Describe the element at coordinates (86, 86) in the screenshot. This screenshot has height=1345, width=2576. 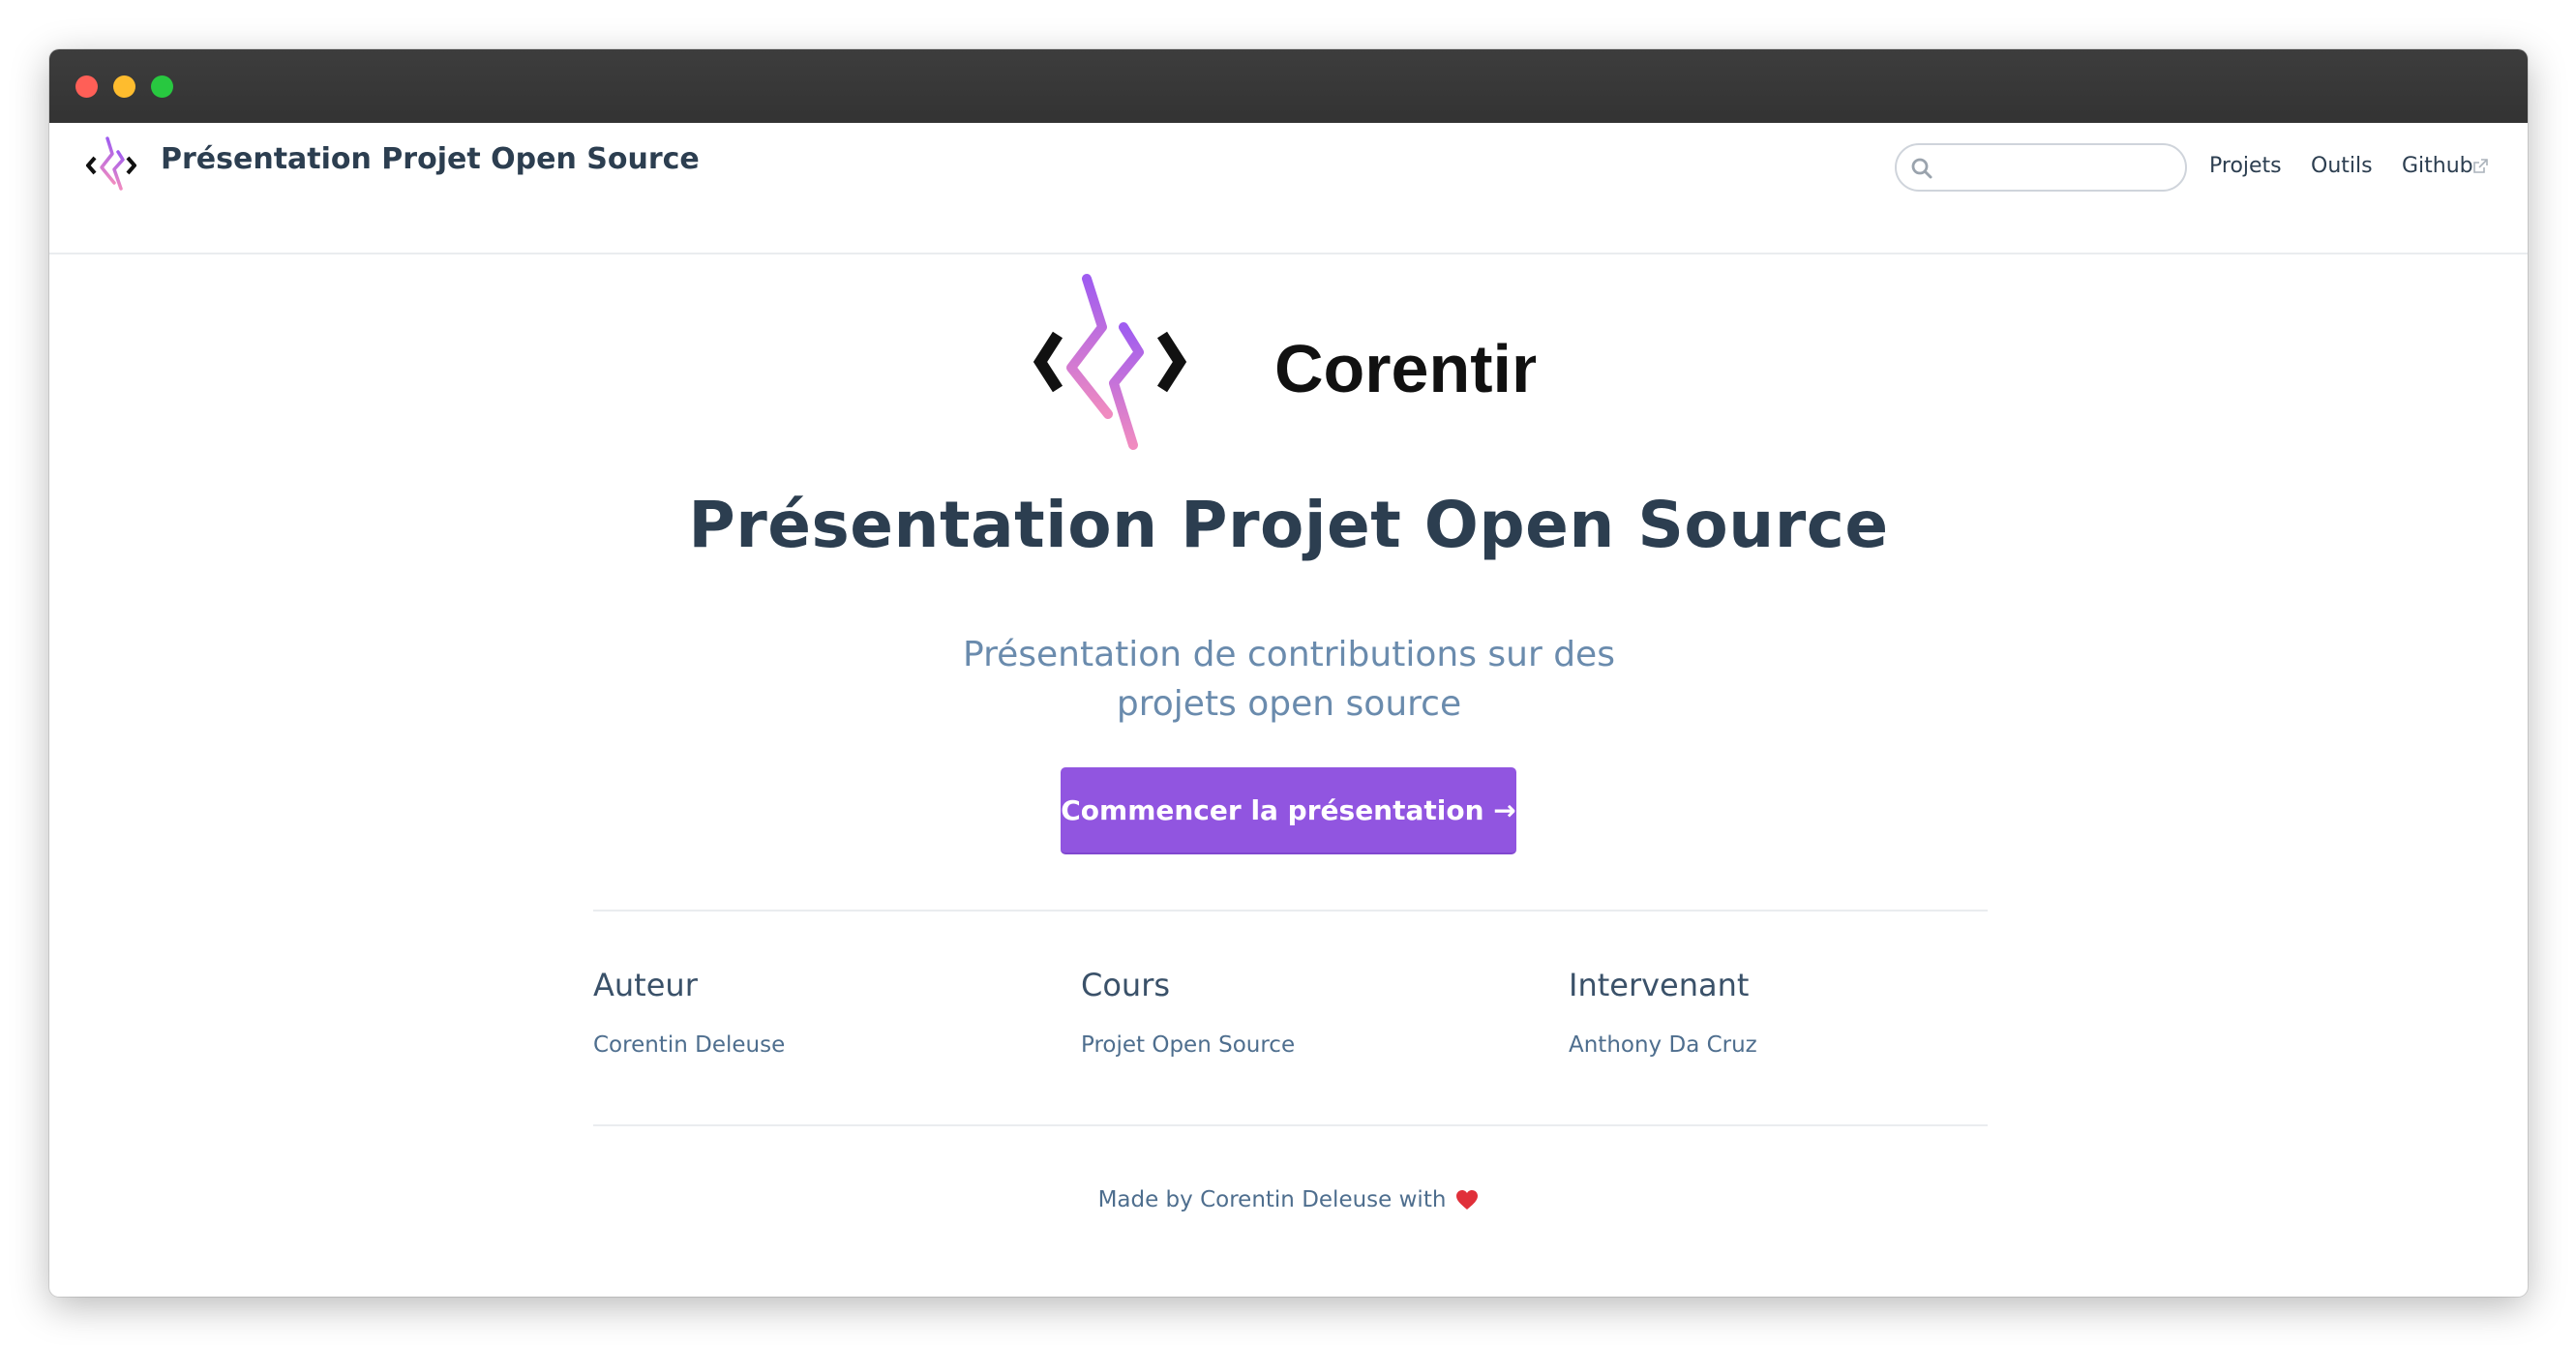
I see `close-window-button` at that location.